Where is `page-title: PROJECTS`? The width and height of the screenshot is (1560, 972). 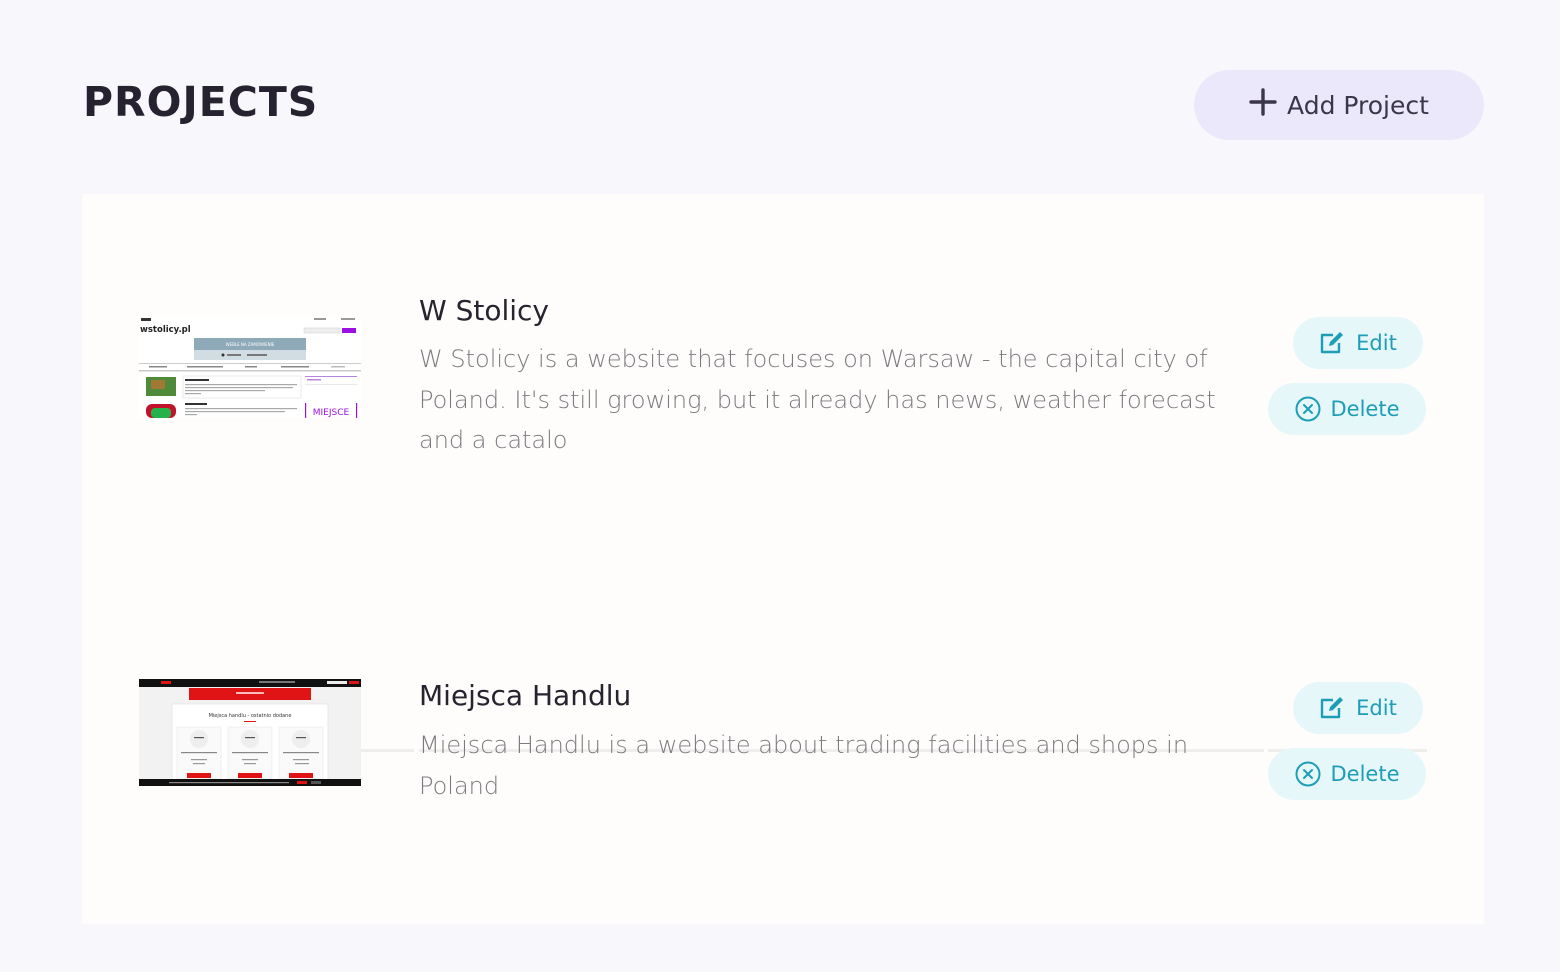 page-title: PROJECTS is located at coordinates (201, 102).